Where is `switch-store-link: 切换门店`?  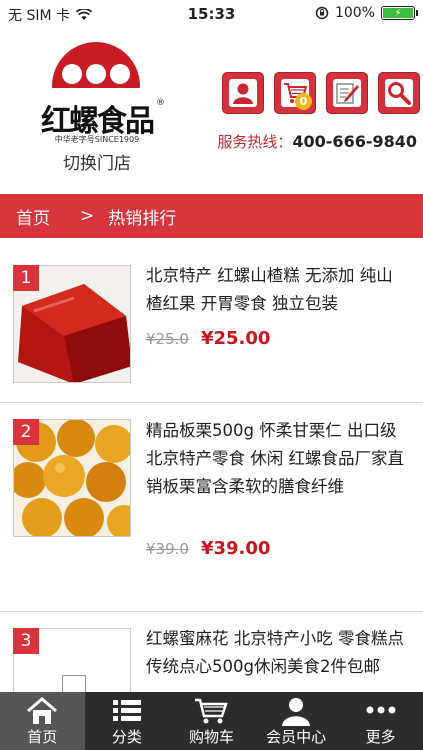 switch-store-link: 切换门店 is located at coordinates (97, 161).